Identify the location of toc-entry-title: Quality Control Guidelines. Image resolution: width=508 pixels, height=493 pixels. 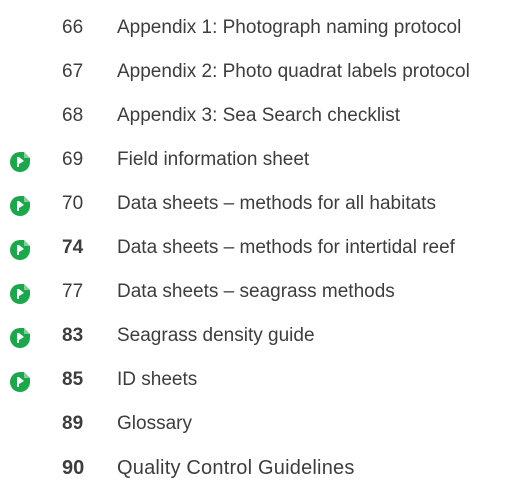
(236, 468).